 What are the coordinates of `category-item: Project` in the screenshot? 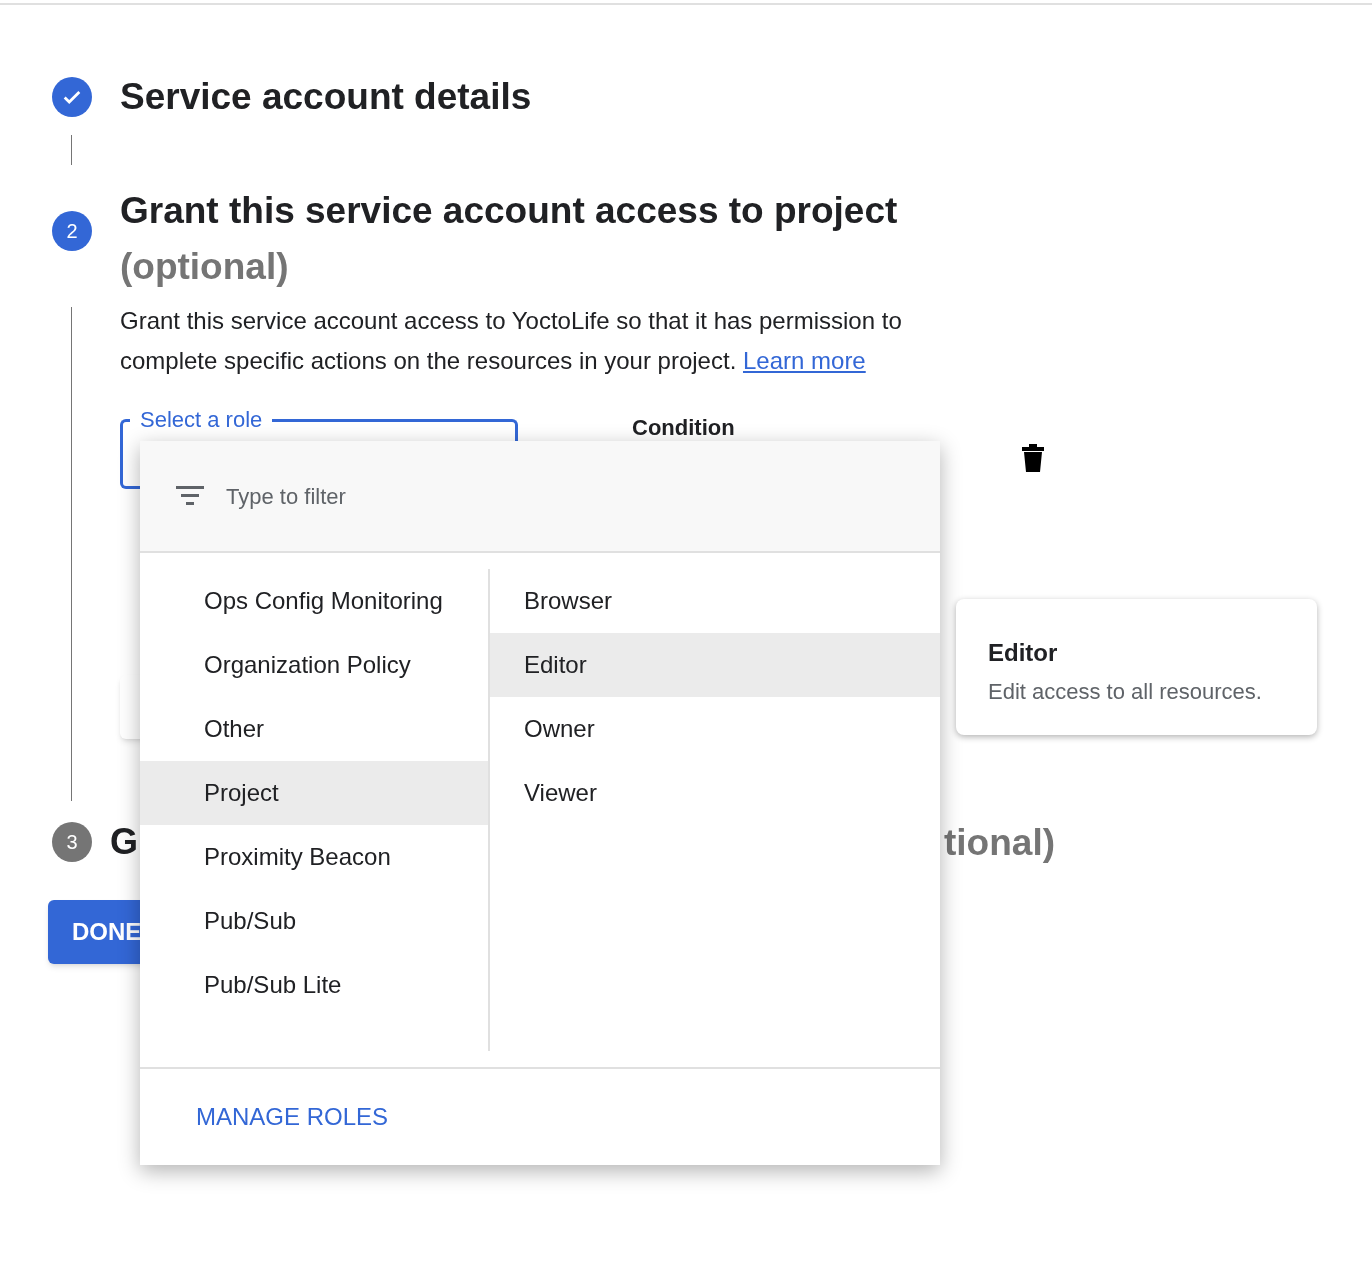 It's located at (314, 793).